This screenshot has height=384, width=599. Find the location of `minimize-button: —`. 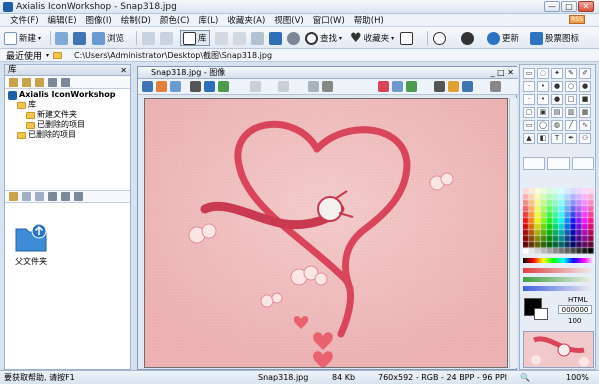

minimize-button: — is located at coordinates (552, 6).